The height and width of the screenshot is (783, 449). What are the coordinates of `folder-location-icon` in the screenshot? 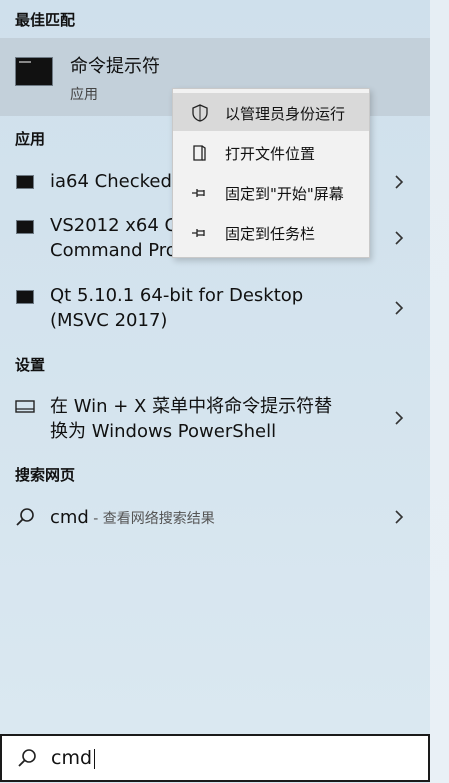 It's located at (199, 153).